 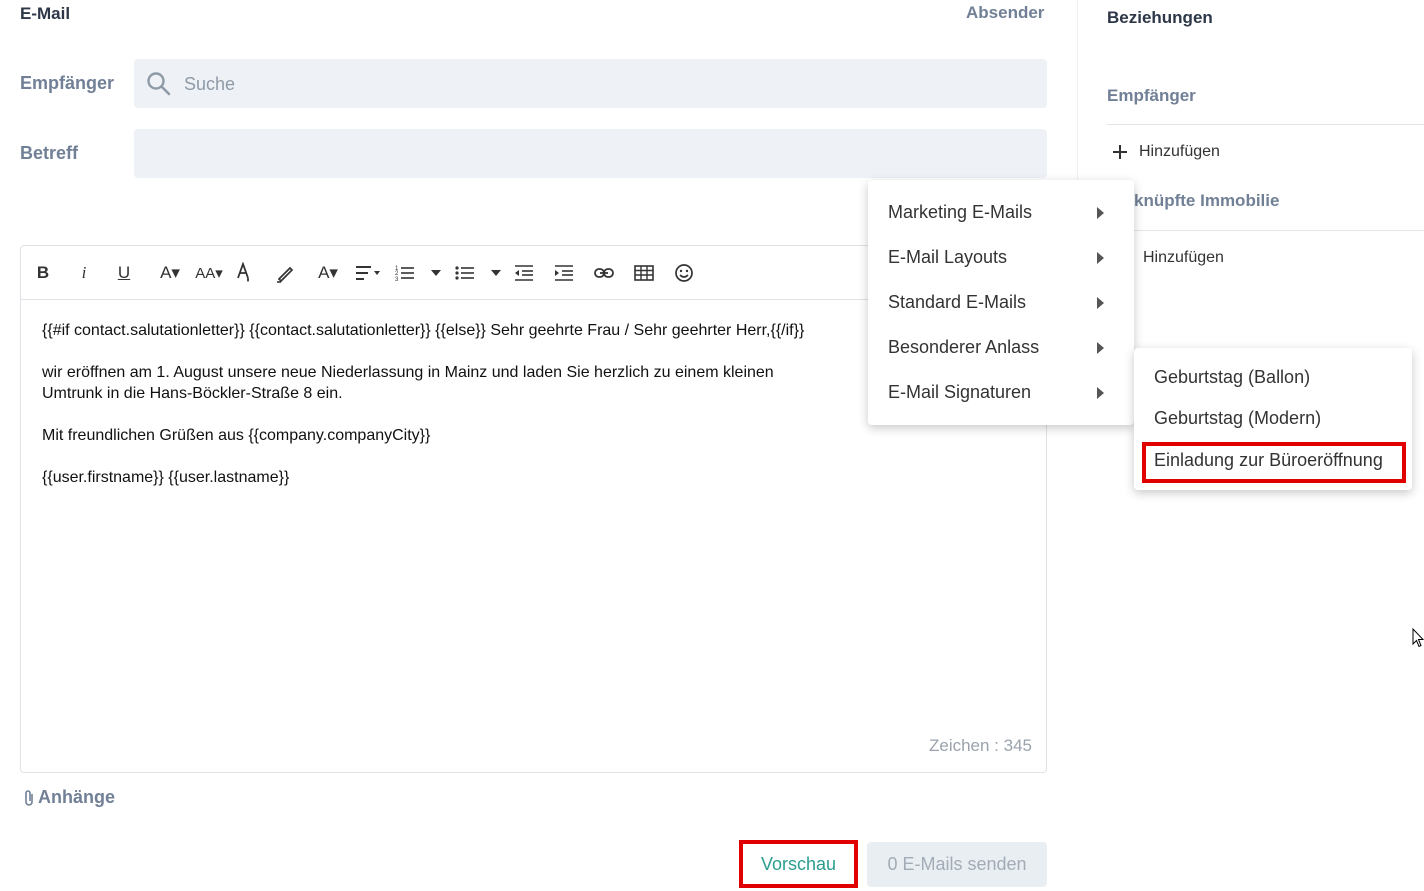 I want to click on outdent-icon, so click(x=524, y=273).